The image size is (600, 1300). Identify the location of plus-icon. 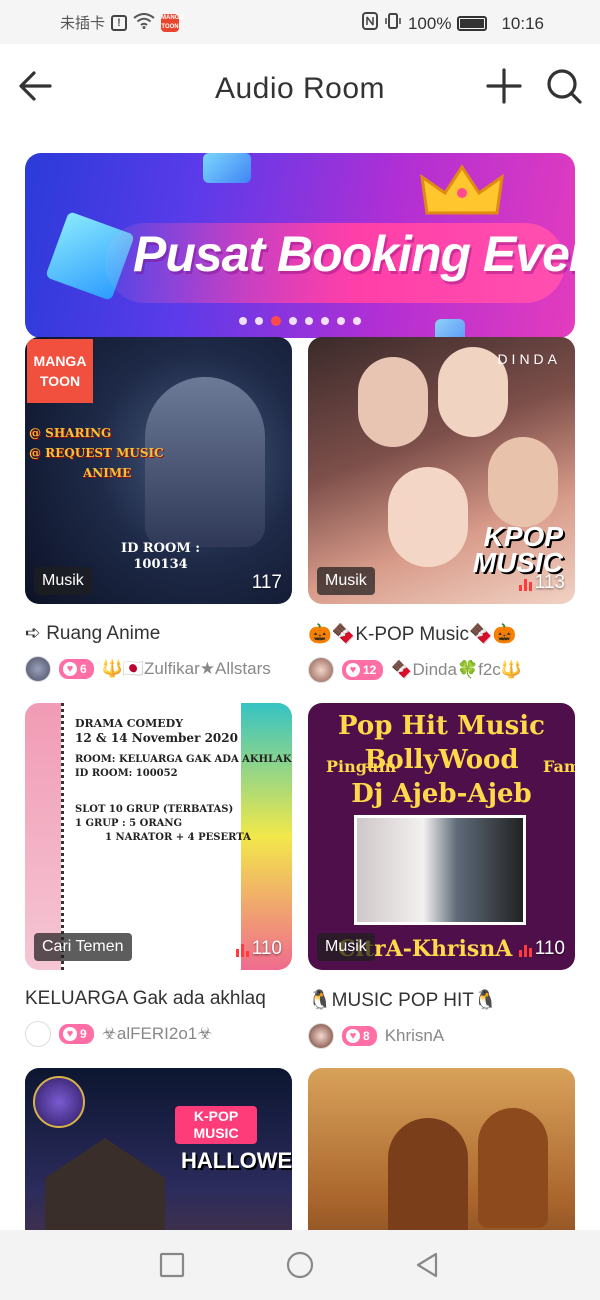
(504, 86).